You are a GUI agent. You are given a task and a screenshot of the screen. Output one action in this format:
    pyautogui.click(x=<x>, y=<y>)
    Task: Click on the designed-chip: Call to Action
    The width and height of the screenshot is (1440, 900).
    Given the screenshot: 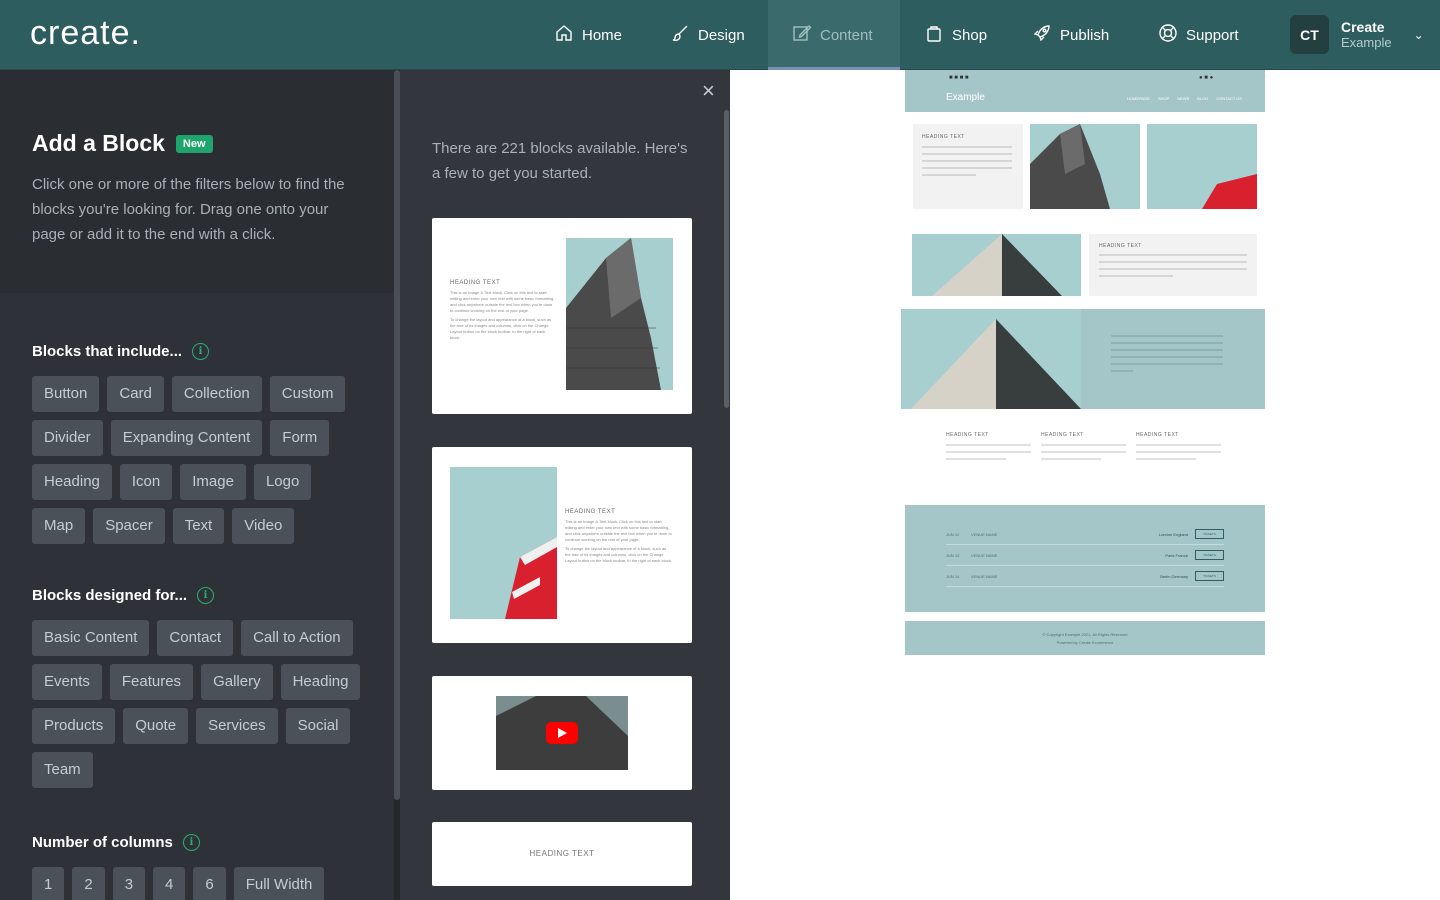 What is the action you would take?
    pyautogui.click(x=297, y=638)
    